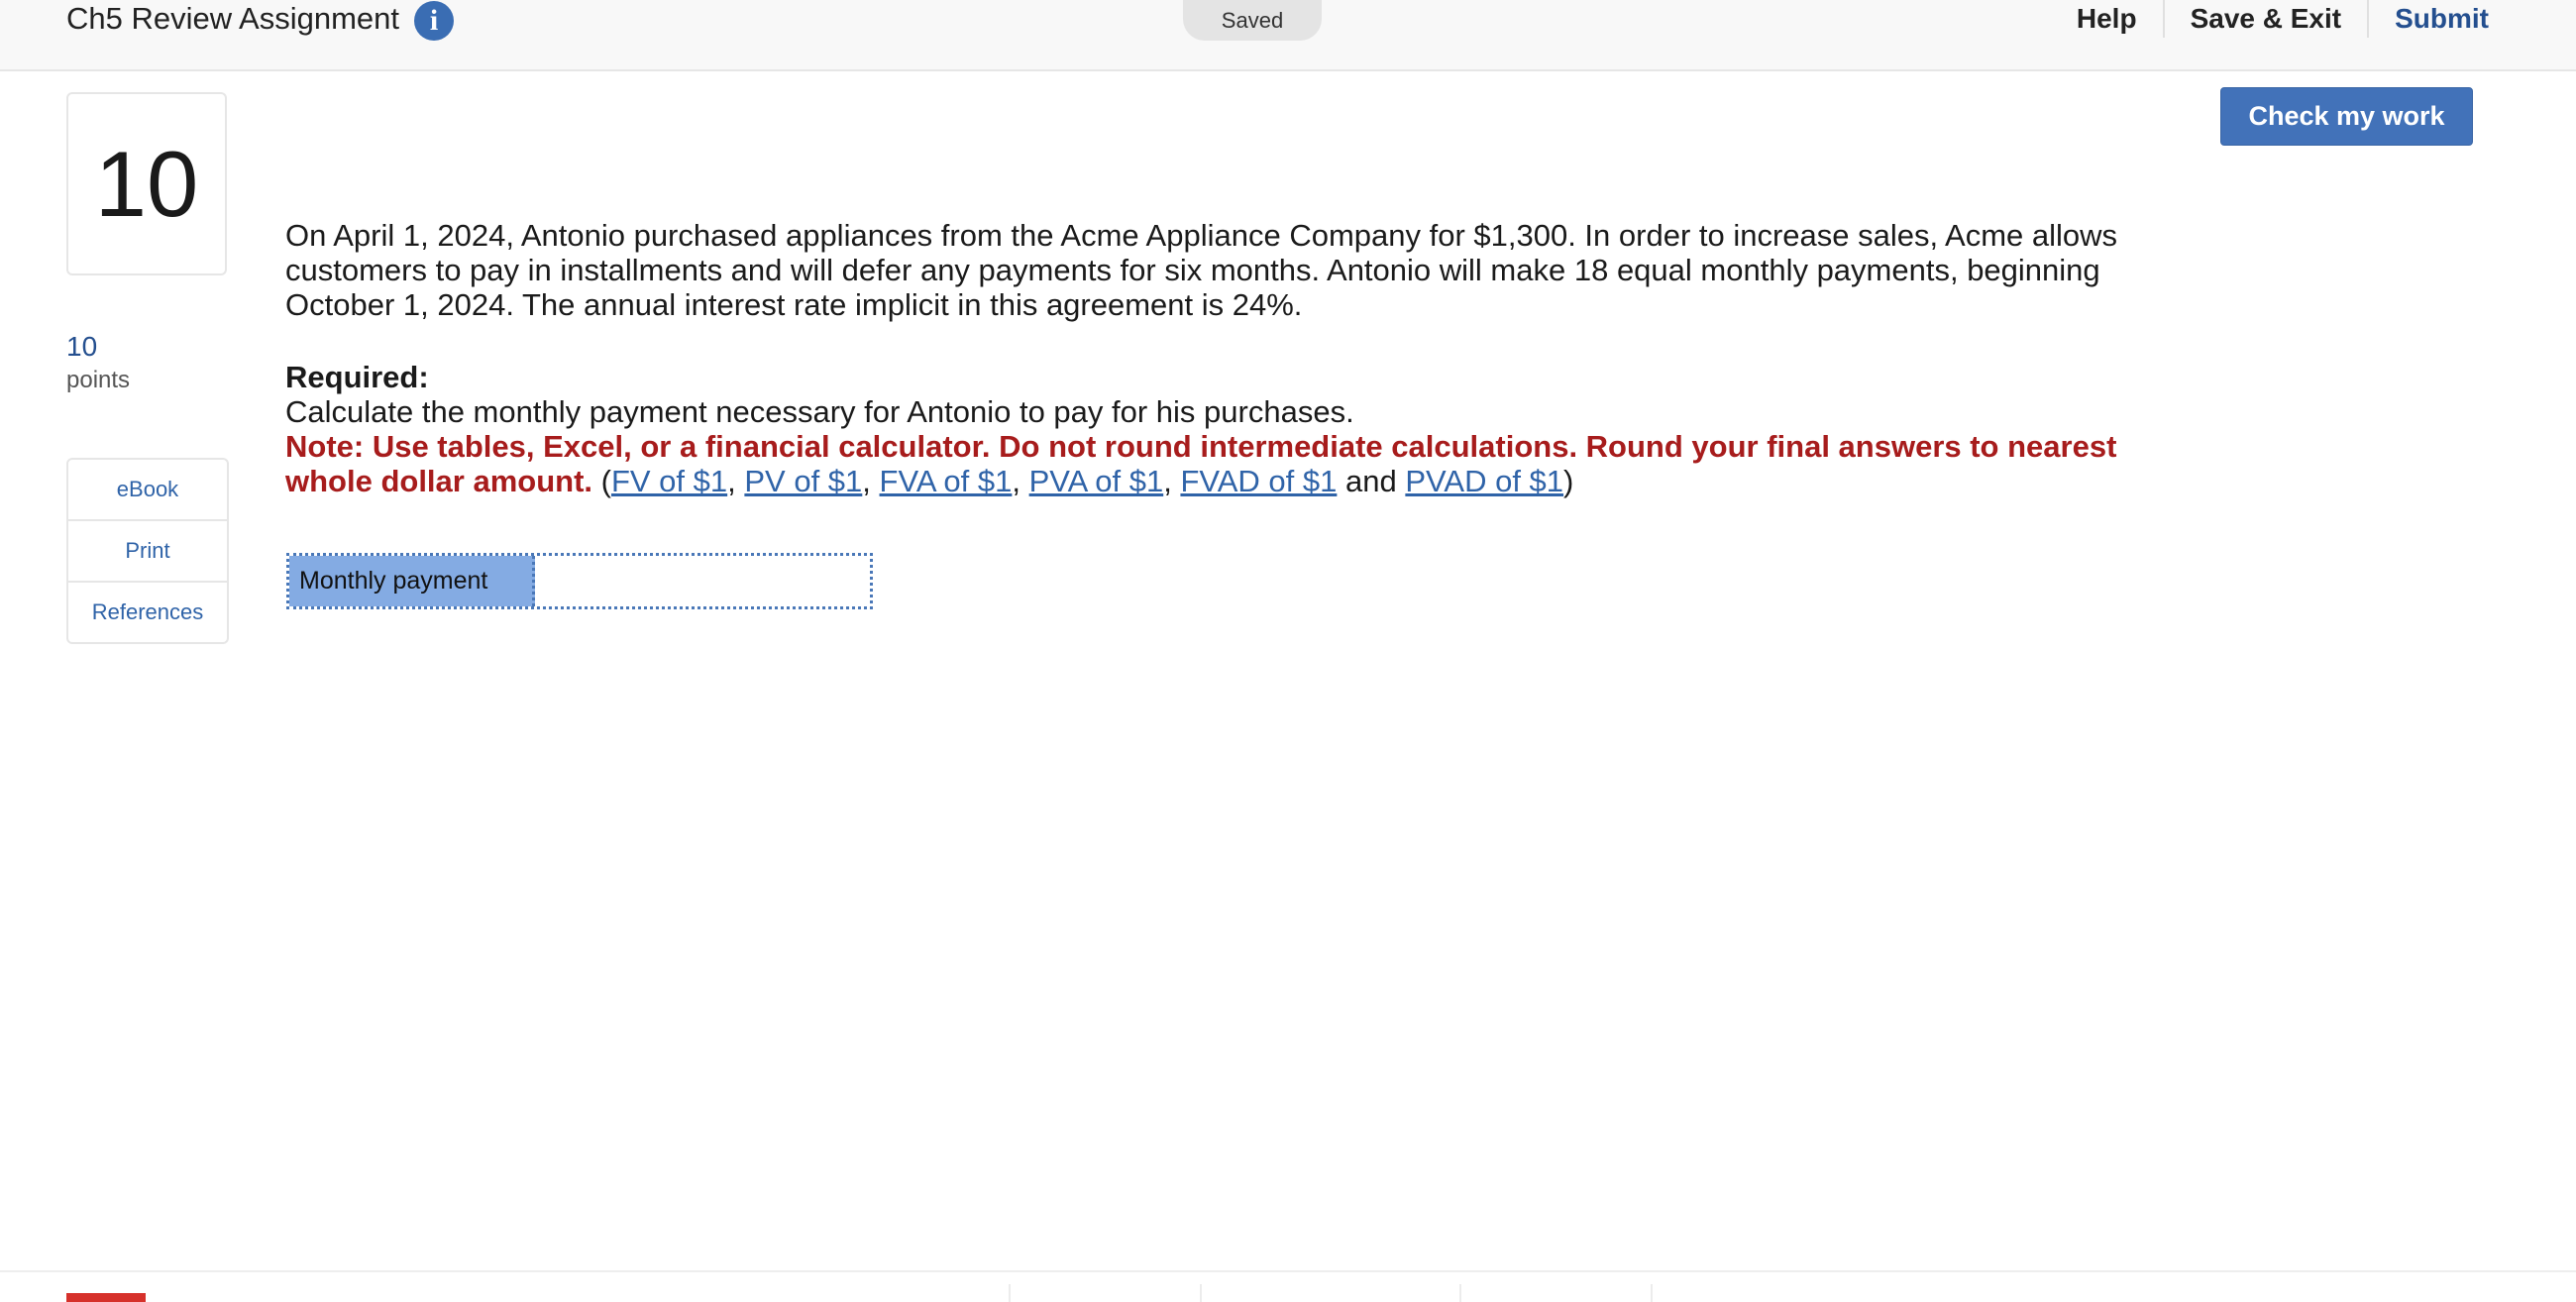 The width and height of the screenshot is (2576, 1302). Describe the element at coordinates (146, 183) in the screenshot. I see `question-number: 10` at that location.